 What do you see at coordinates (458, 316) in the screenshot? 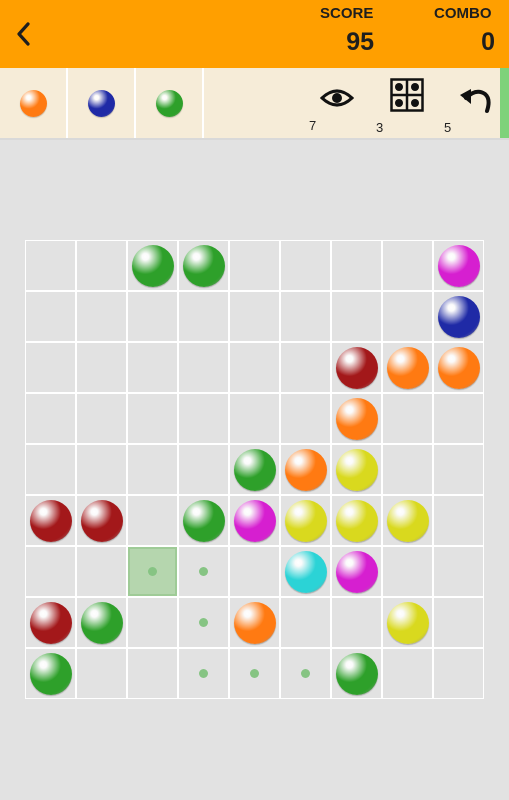
I see `blue-ball` at bounding box center [458, 316].